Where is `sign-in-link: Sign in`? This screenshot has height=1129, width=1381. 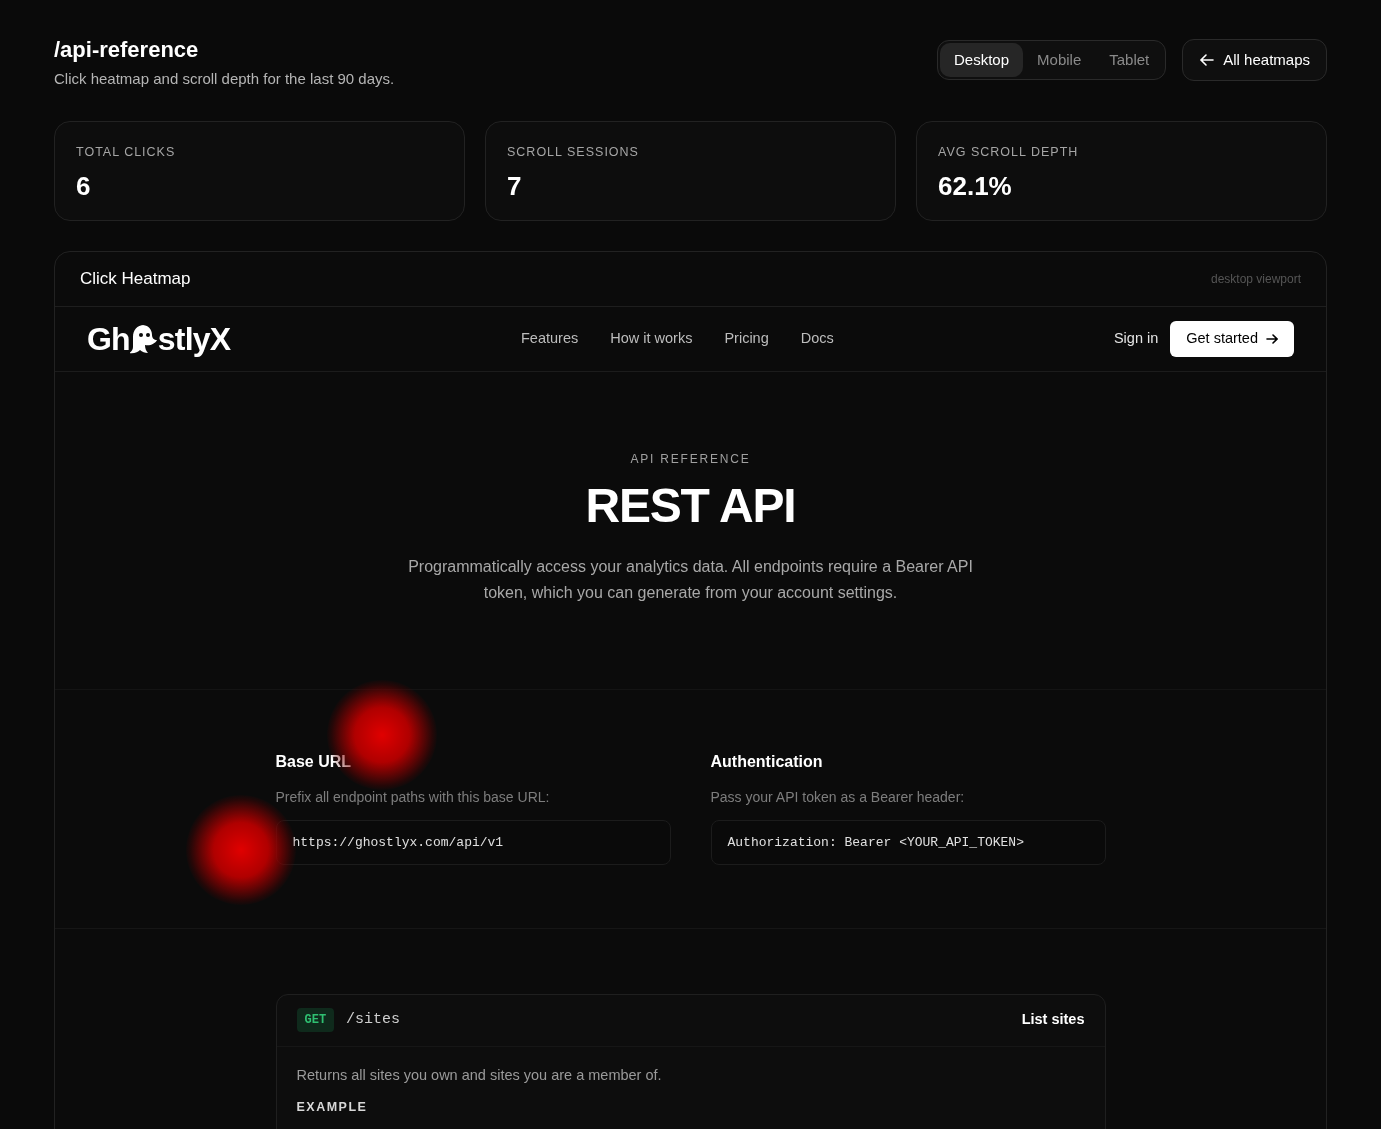
sign-in-link: Sign in is located at coordinates (1136, 338).